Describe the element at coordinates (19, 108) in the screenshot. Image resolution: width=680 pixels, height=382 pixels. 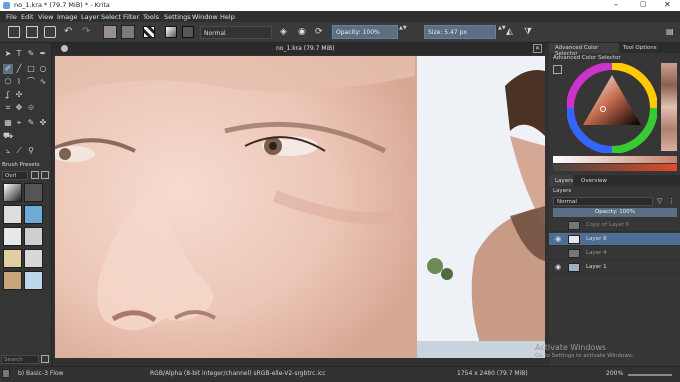
I see `move-tool-icon: ✥` at that location.